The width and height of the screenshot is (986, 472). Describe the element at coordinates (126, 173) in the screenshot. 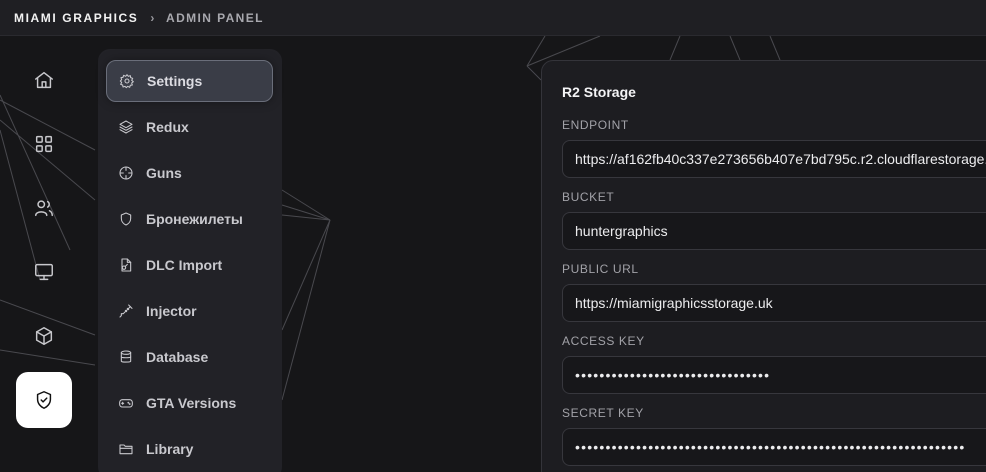

I see `crosshair-icon` at that location.